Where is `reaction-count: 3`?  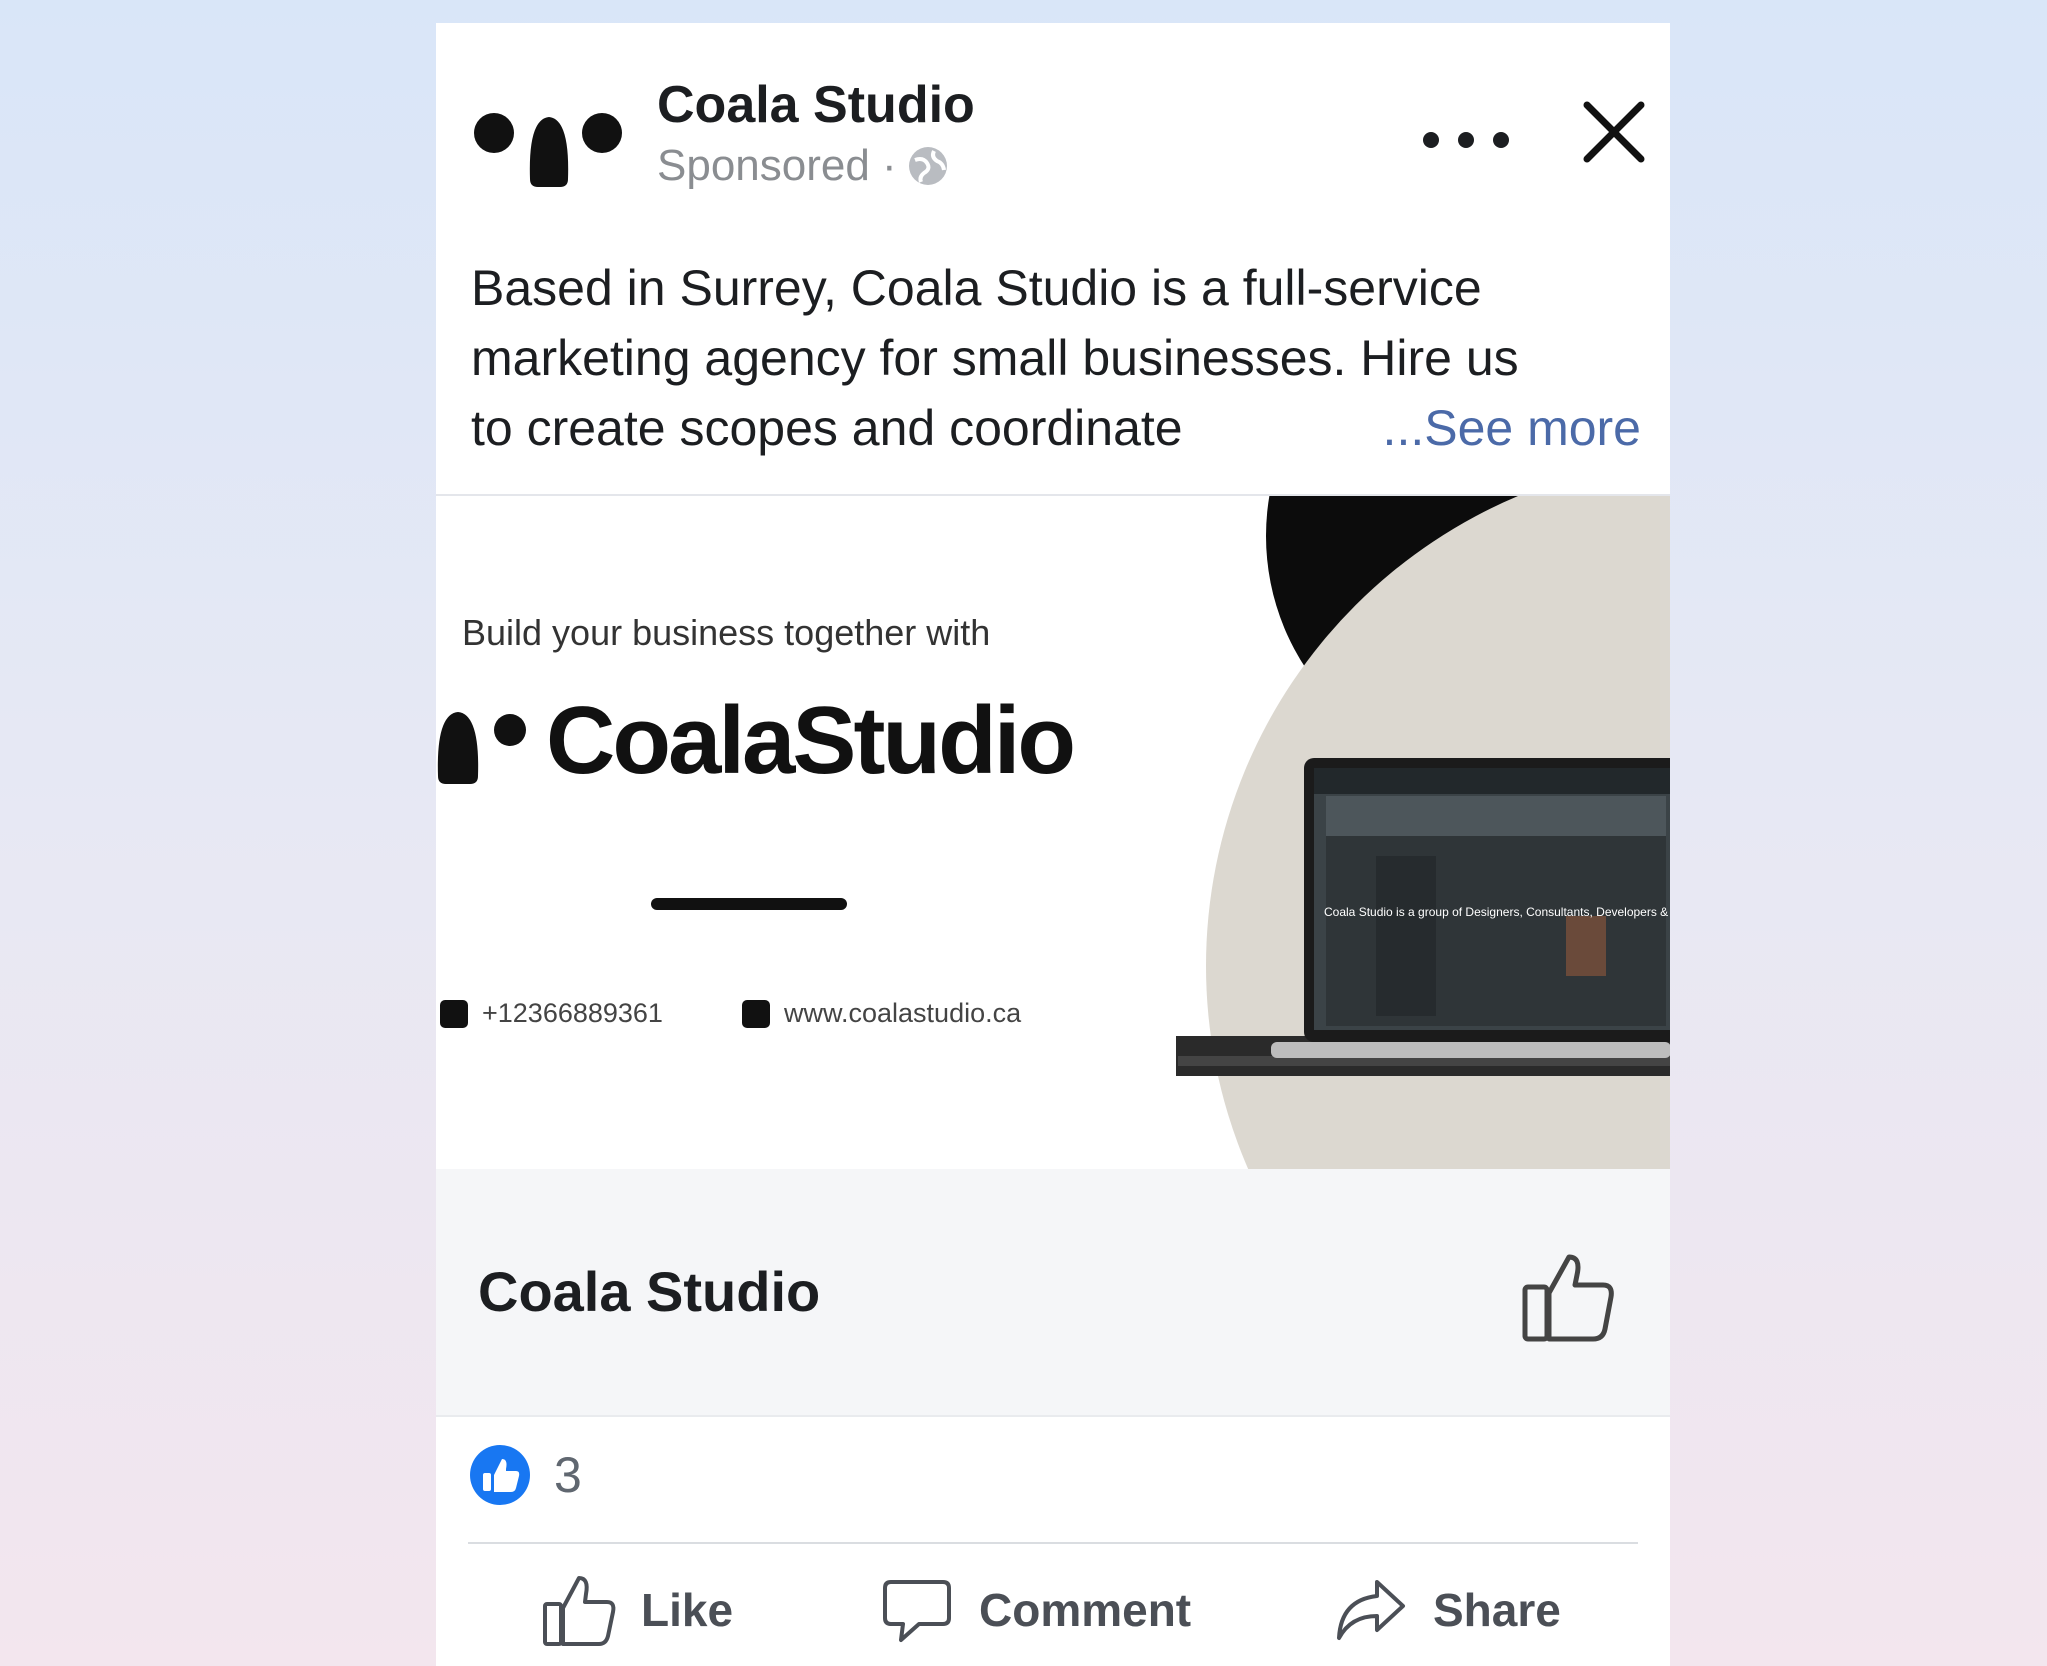
reaction-count: 3 is located at coordinates (568, 1475).